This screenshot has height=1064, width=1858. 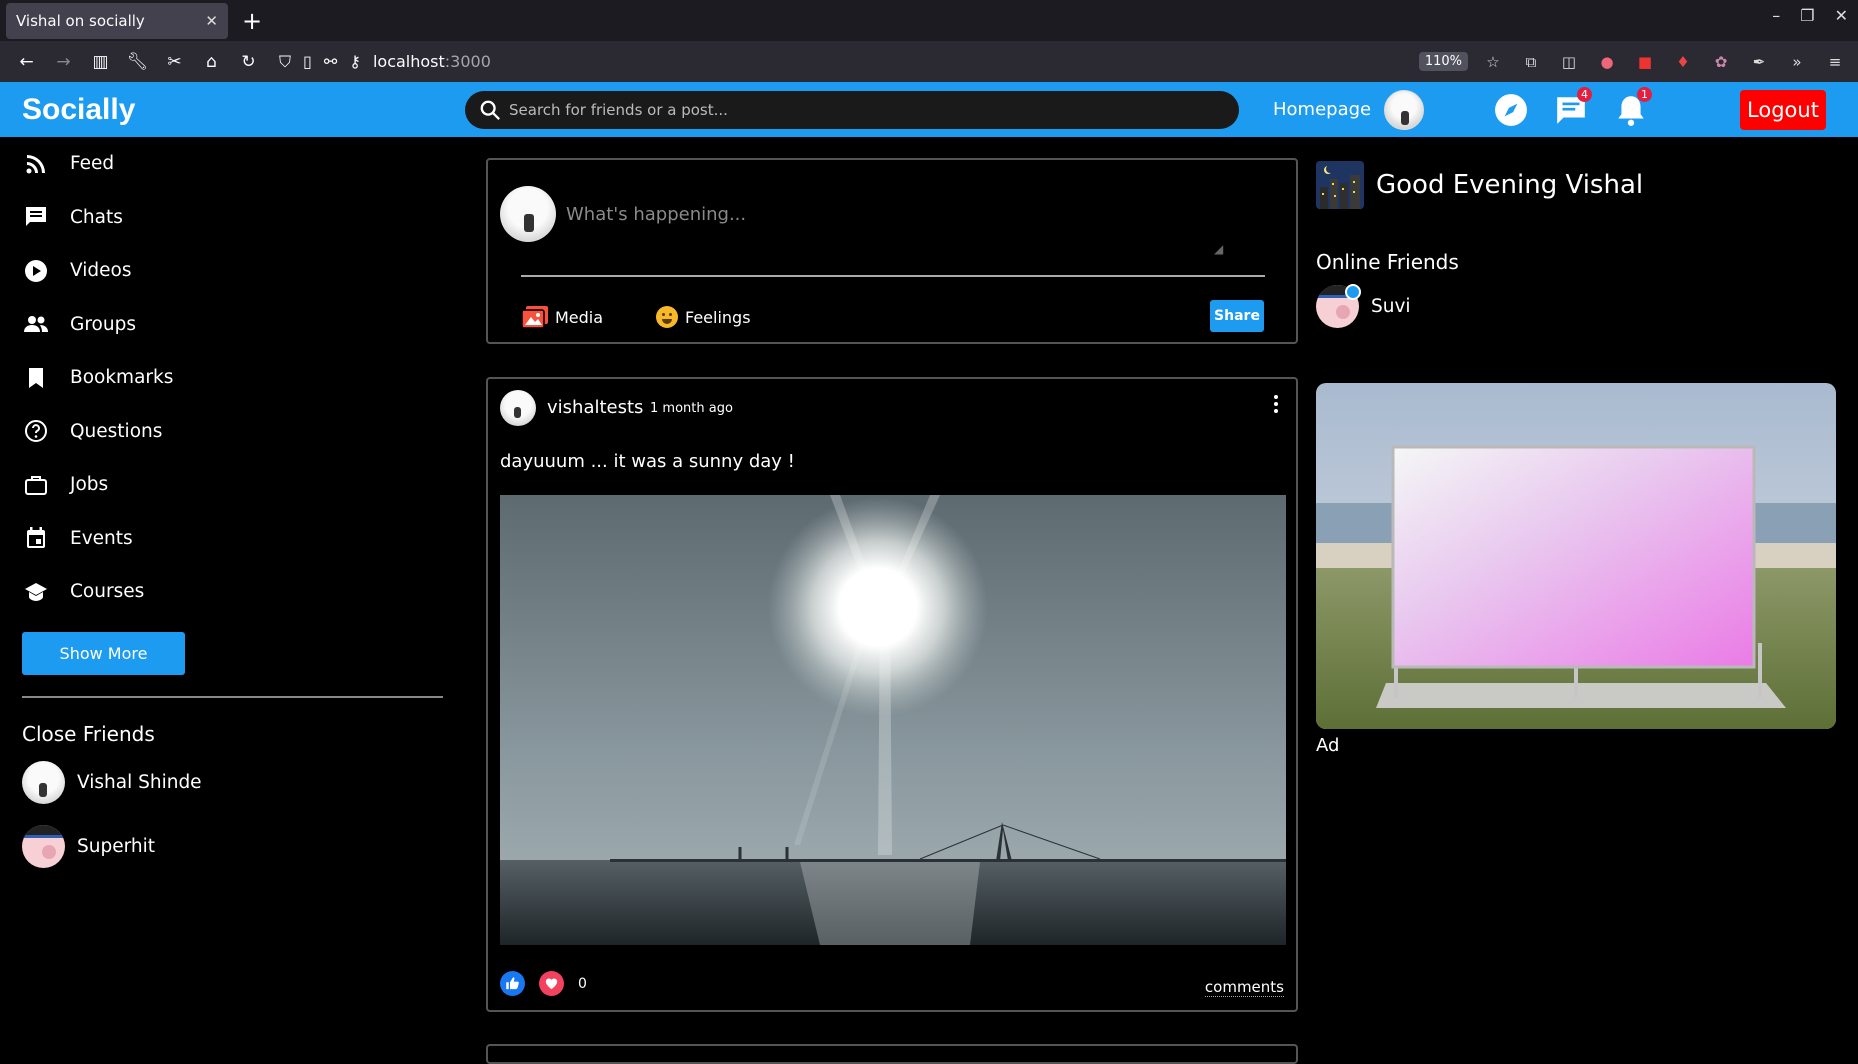 What do you see at coordinates (96, 217) in the screenshot?
I see `sidebar-item-label: Chats` at bounding box center [96, 217].